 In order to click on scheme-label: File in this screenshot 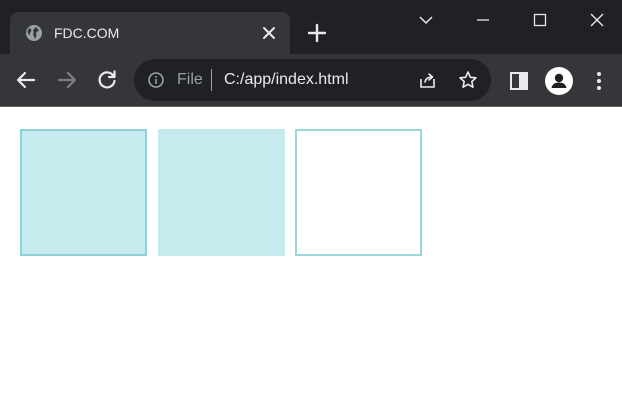, I will do `click(190, 79)`.